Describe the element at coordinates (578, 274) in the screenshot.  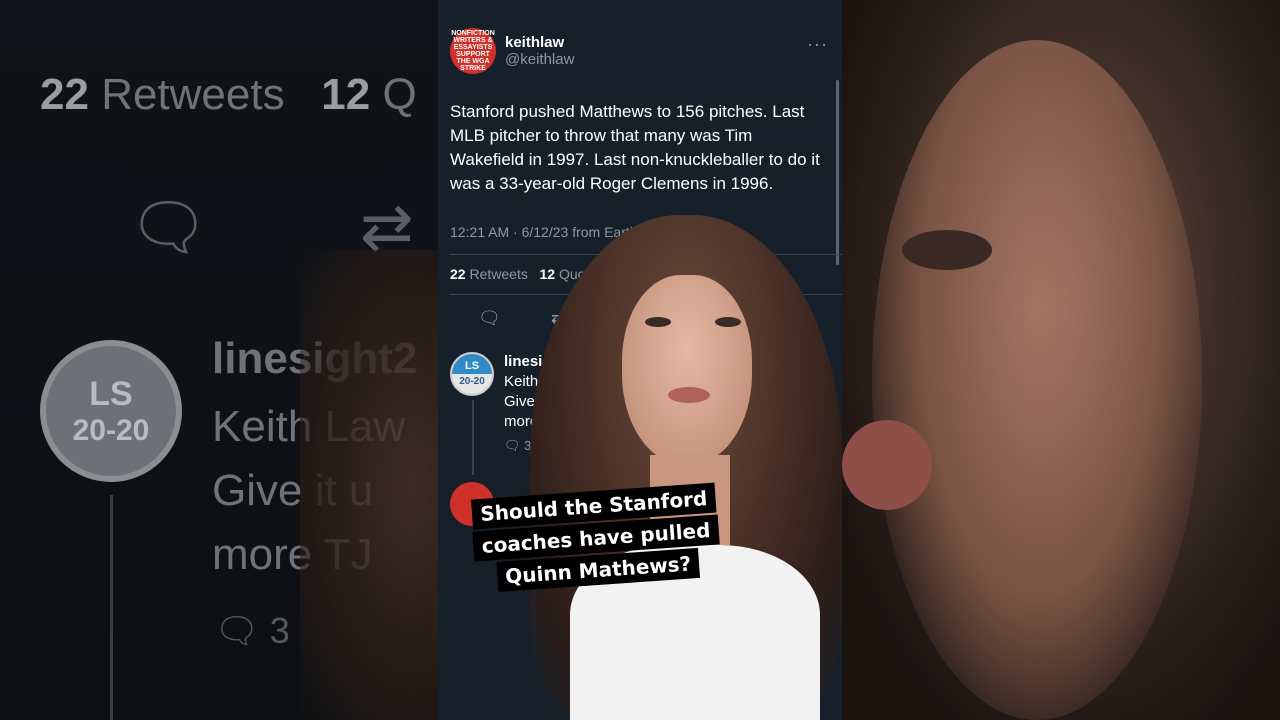
I see `quotes-label: Quote` at that location.